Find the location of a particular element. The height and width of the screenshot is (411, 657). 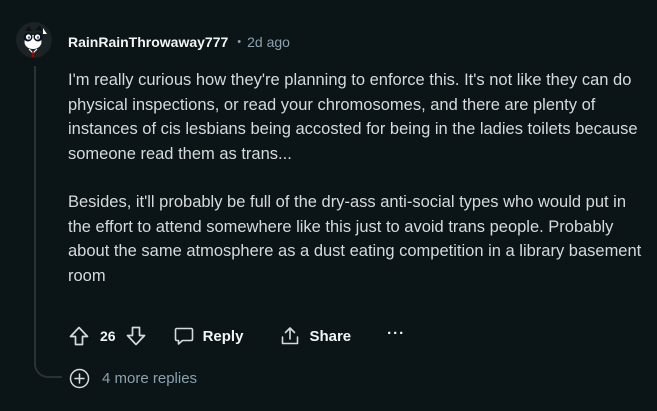

reply-label: Reply is located at coordinates (223, 336).